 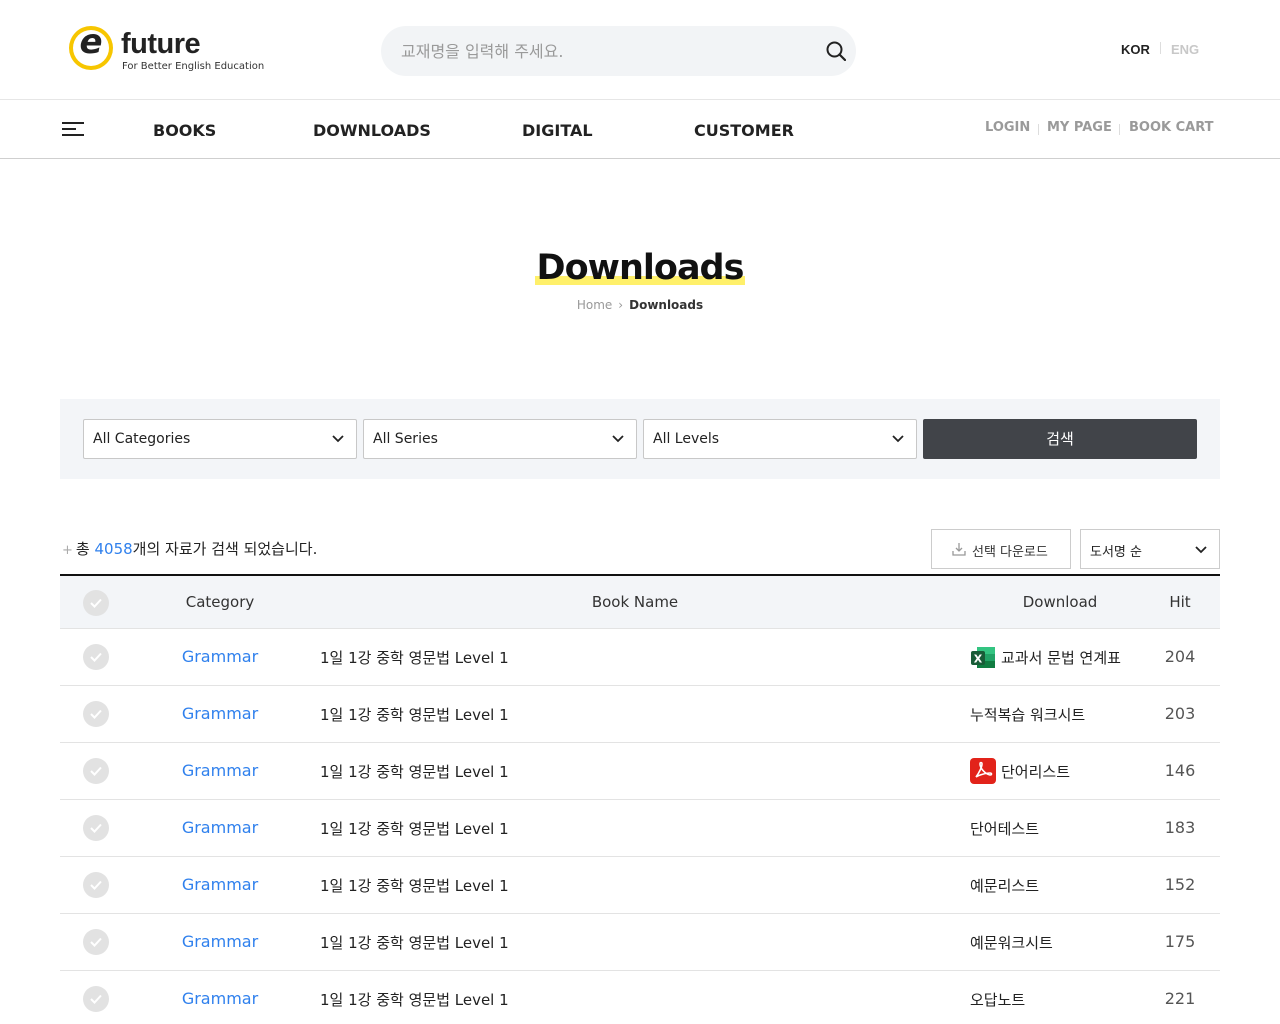 I want to click on row-download-link: 단어테스트, so click(x=1004, y=828).